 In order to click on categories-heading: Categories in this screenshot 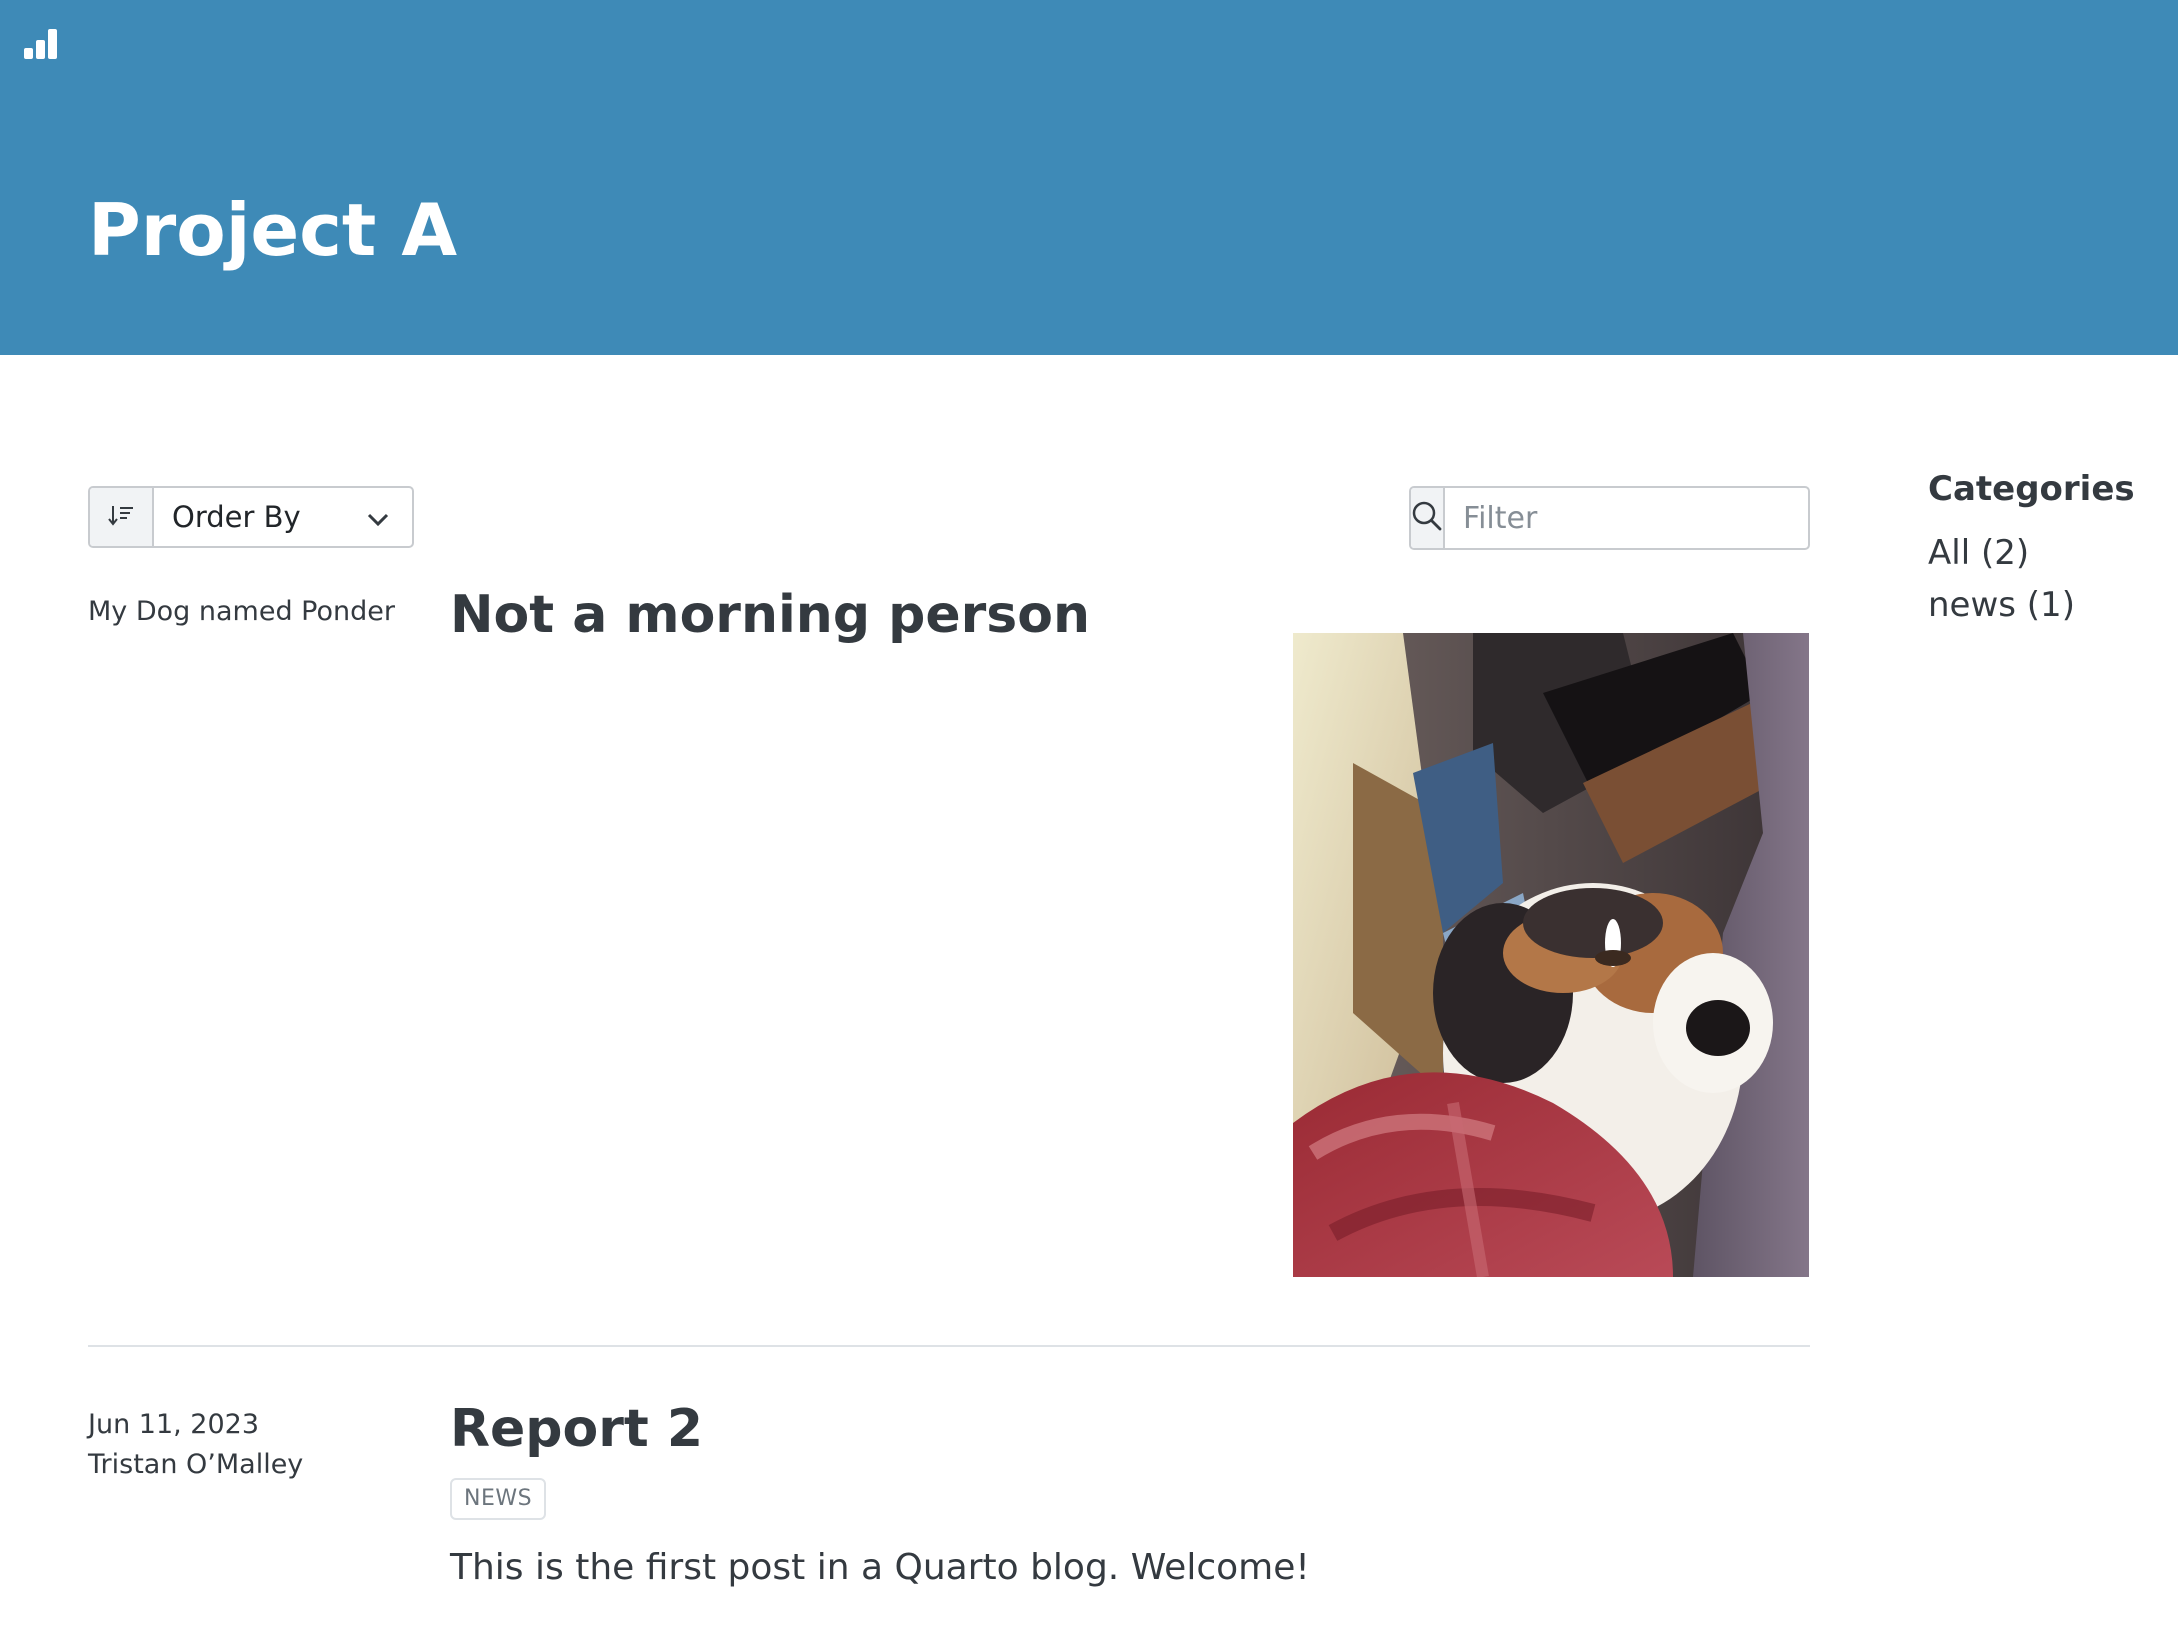, I will do `click(2031, 489)`.